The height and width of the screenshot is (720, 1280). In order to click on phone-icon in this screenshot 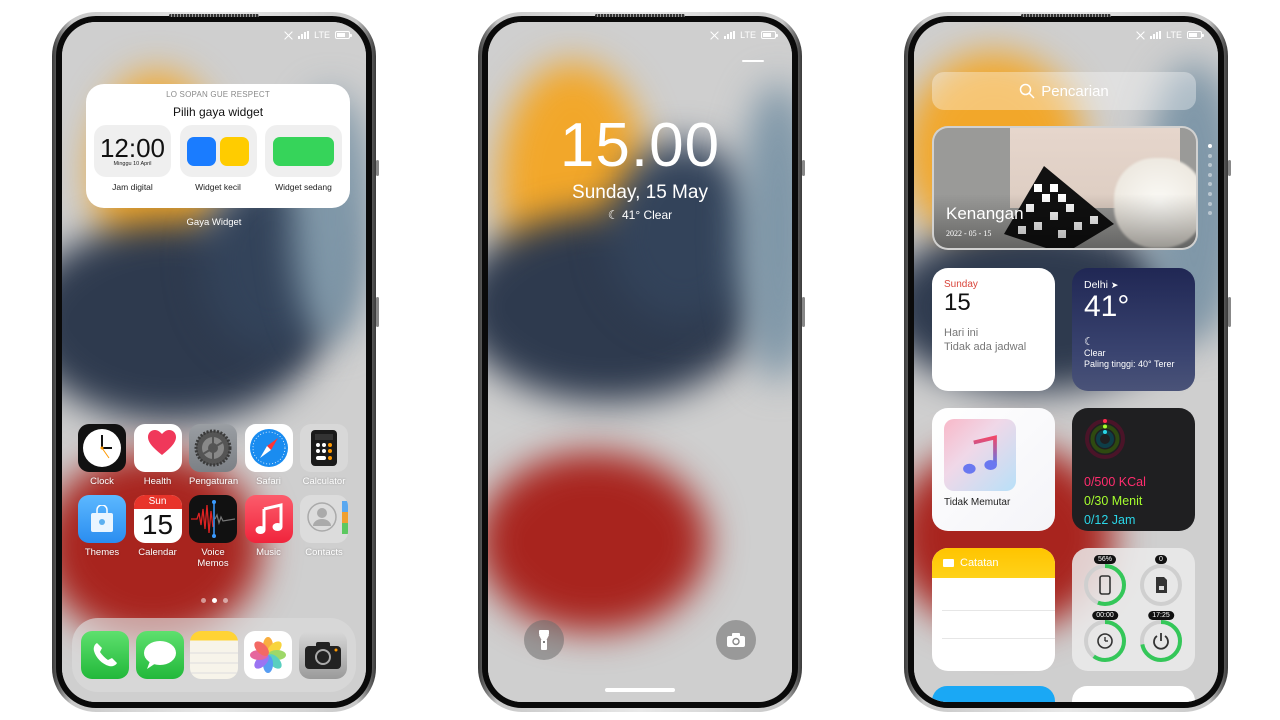, I will do `click(105, 655)`.